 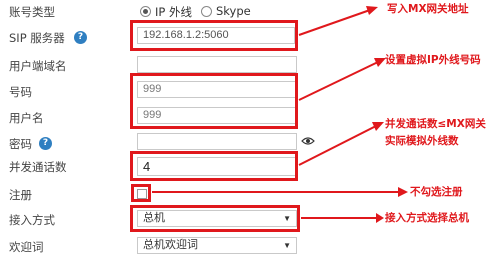 I want to click on annotation-access-mode: 接入方式选择总机, so click(x=427, y=218).